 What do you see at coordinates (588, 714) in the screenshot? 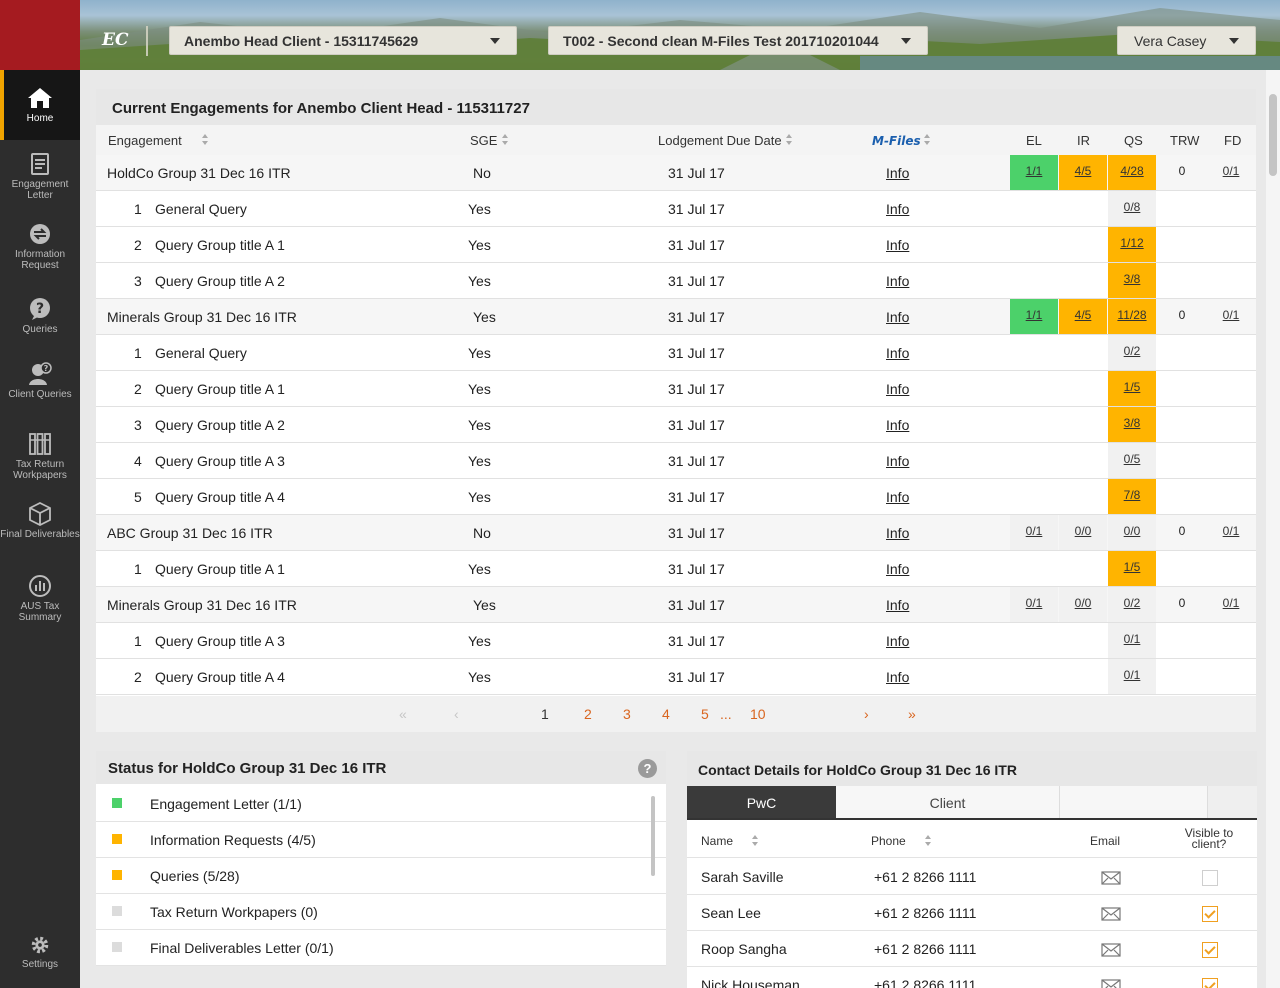
I see `pagination-page-2: 2` at bounding box center [588, 714].